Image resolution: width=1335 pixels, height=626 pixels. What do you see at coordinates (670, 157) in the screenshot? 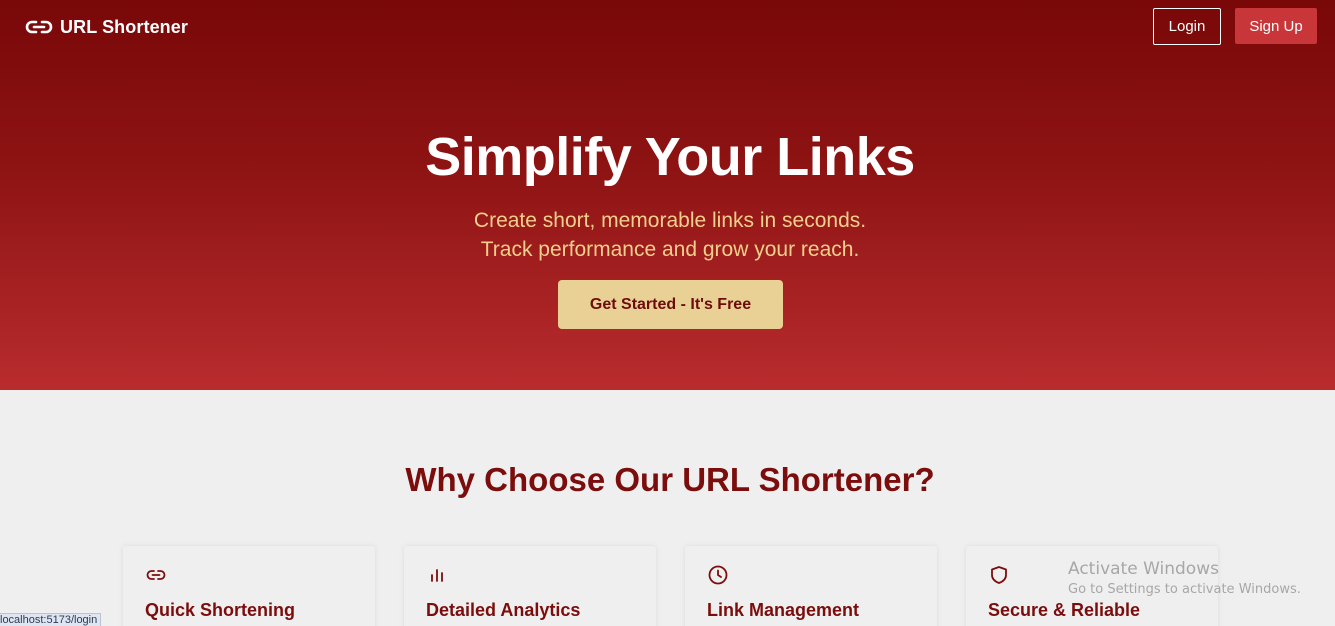
I see `hero-title: Simplify Your Links` at bounding box center [670, 157].